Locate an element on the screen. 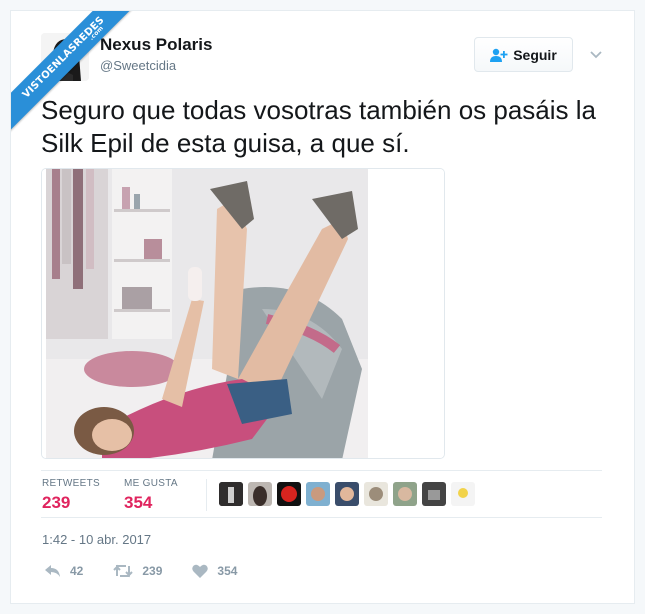 Image resolution: width=645 pixels, height=614 pixels. likers-avatars is located at coordinates (347, 494).